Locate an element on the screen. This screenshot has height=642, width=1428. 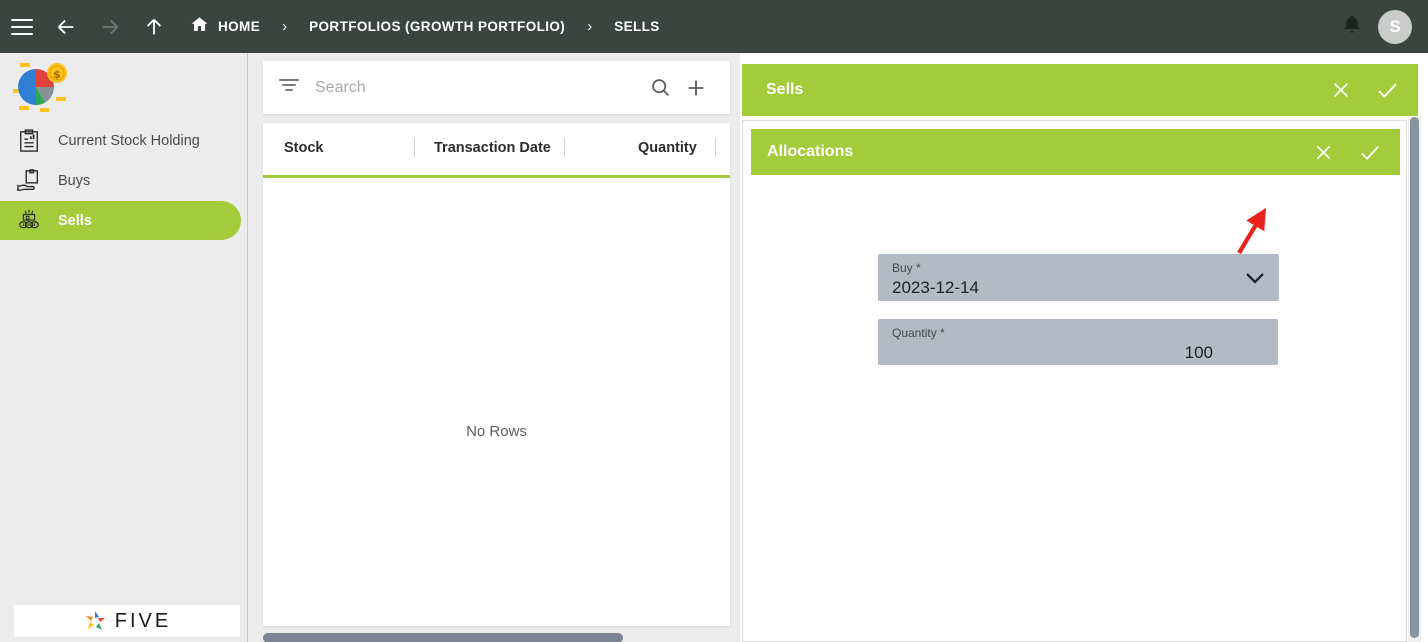
five-logo-text: FIVE is located at coordinates (143, 620).